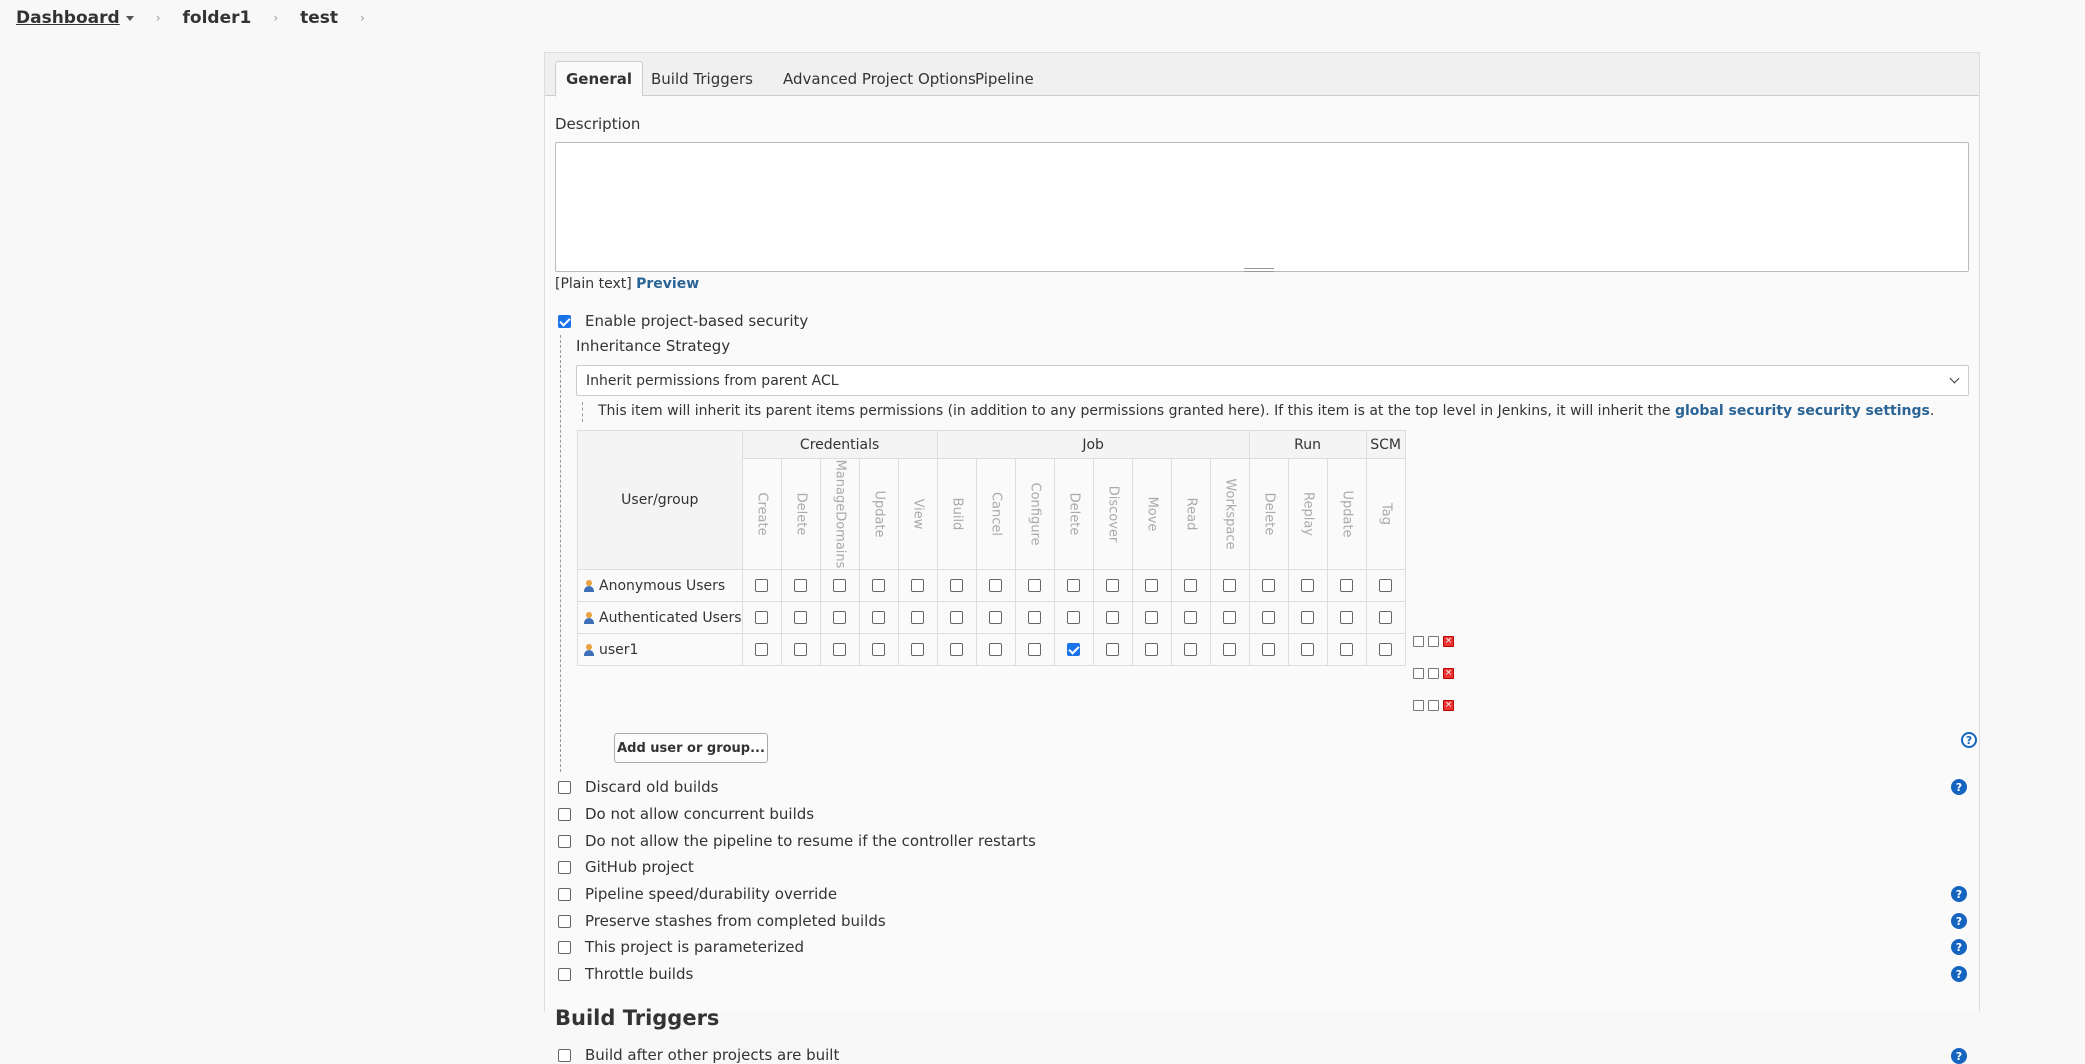 This screenshot has width=2085, height=1064. Describe the element at coordinates (667, 284) in the screenshot. I see `preview-link: Preview` at that location.